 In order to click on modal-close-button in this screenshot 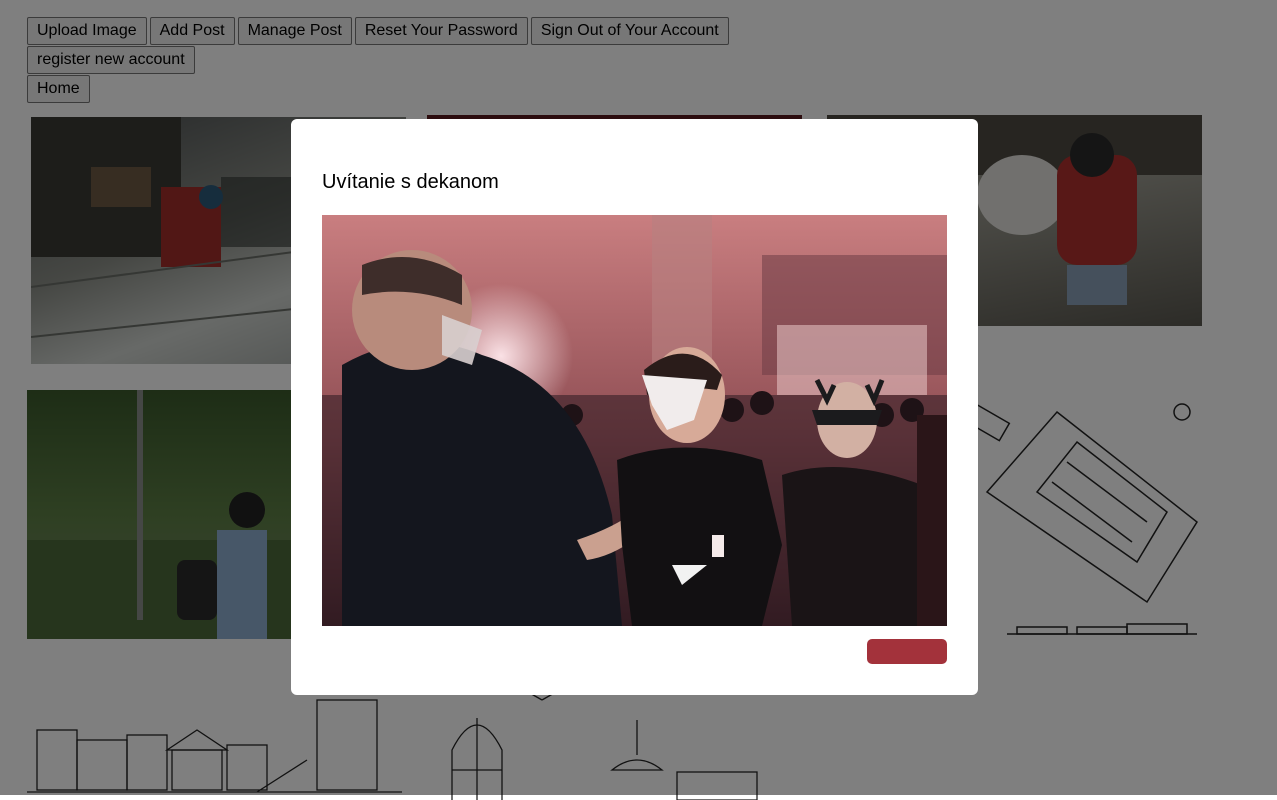, I will do `click(907, 651)`.